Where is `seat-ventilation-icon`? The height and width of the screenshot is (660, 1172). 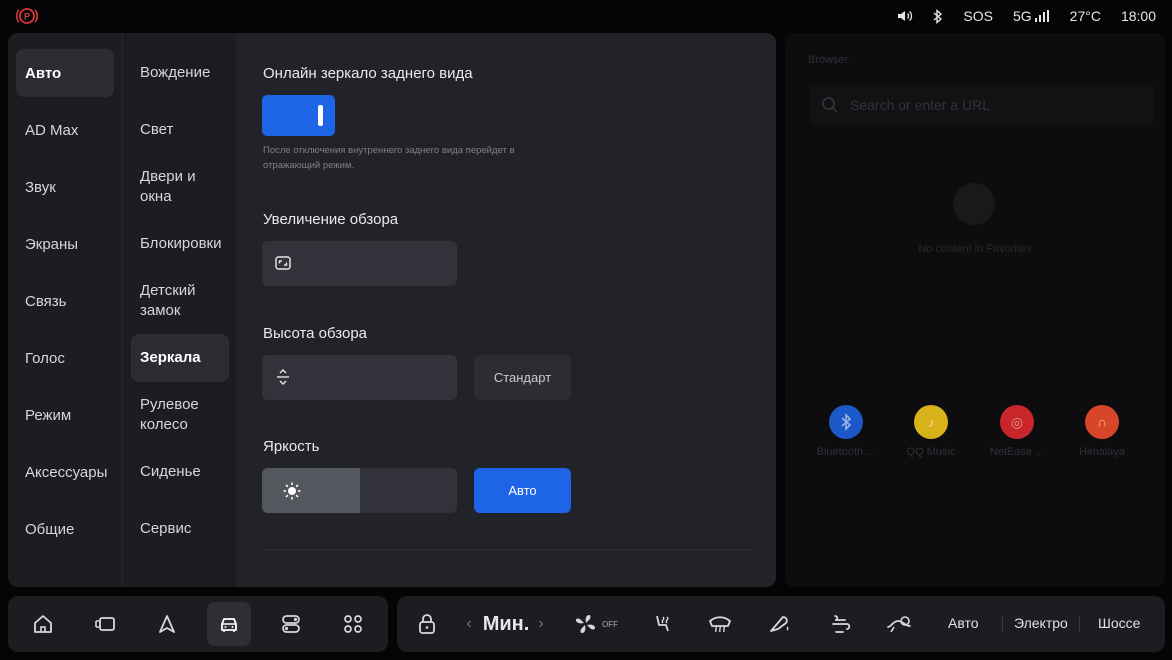 seat-ventilation-icon is located at coordinates (840, 624).